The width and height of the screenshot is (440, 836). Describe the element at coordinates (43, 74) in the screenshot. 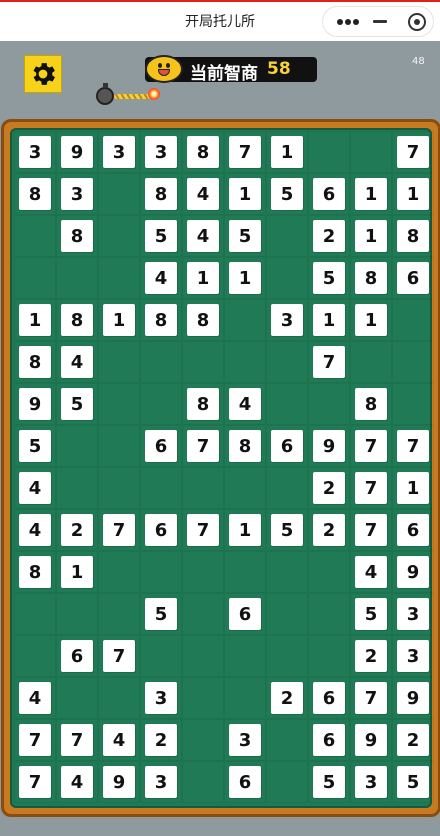

I see `settings-button` at that location.